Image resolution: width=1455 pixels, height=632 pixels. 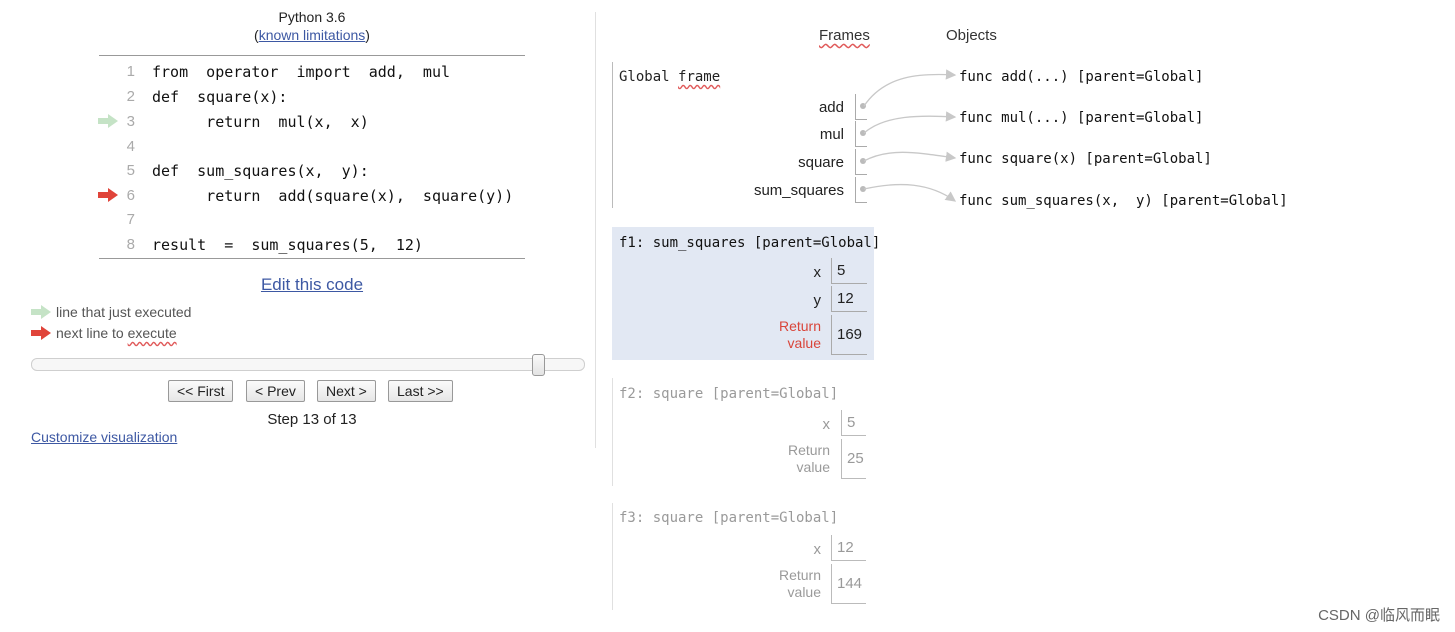 I want to click on known-limitations-link: known limitations, so click(x=312, y=35).